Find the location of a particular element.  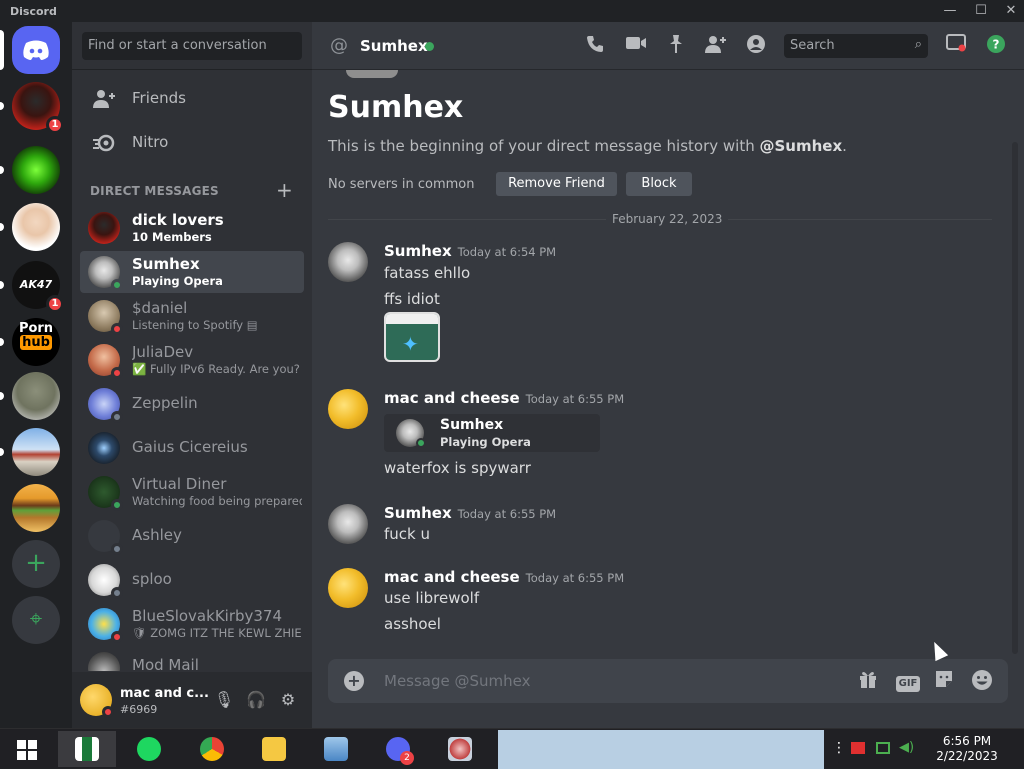

network-icon is located at coordinates (883, 748).